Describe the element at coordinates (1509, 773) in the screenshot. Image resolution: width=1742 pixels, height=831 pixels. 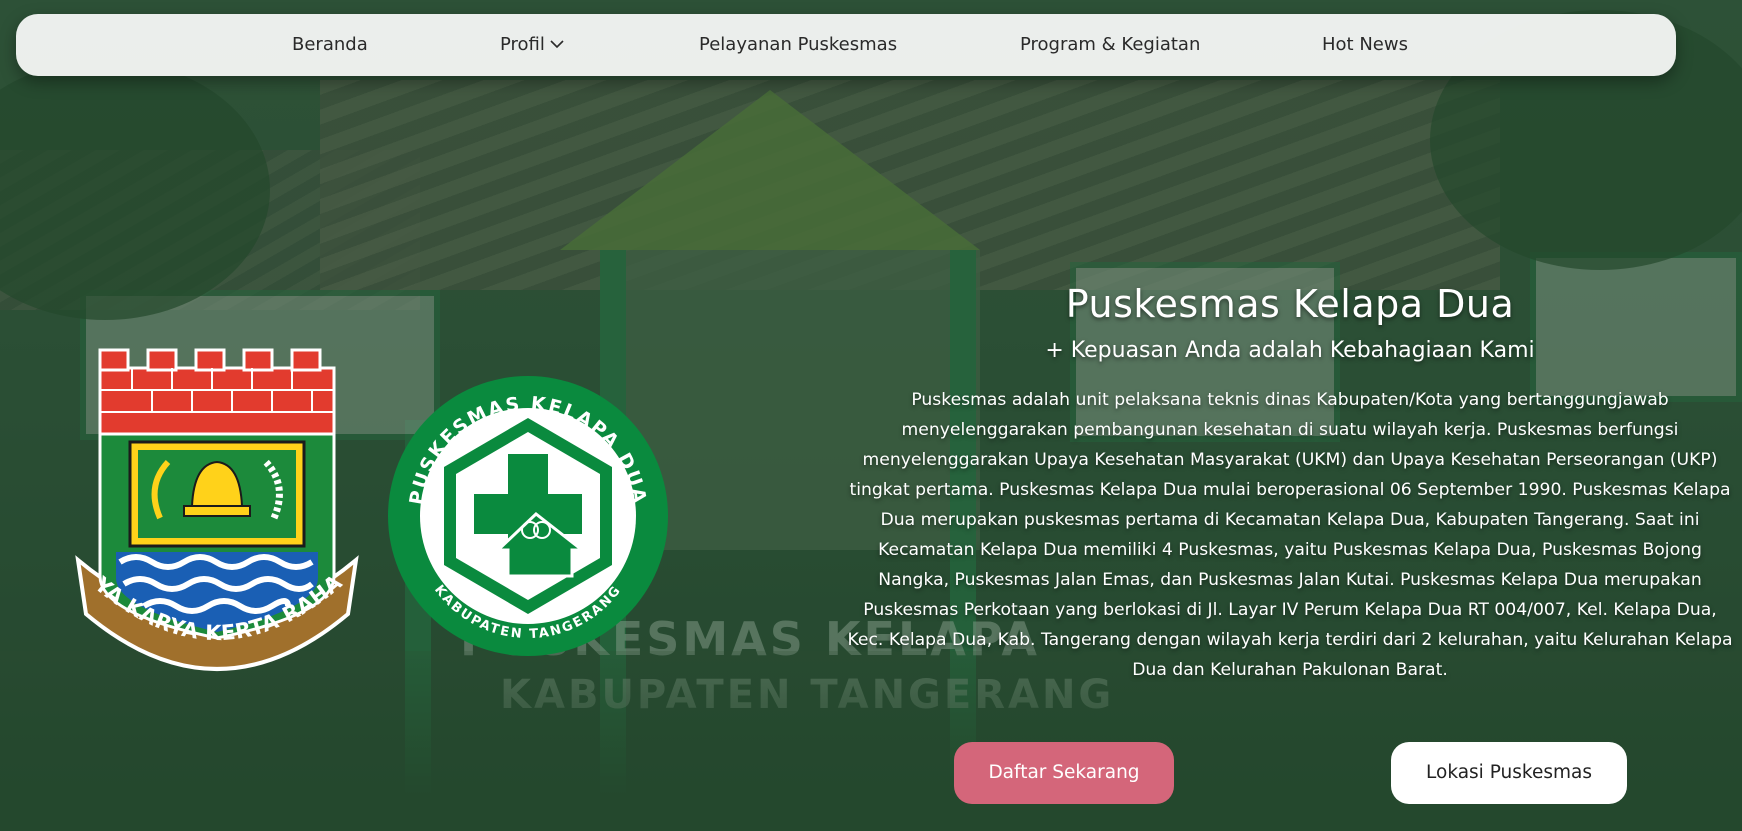
I see `location-button: Lokasi Puskesmas` at that location.